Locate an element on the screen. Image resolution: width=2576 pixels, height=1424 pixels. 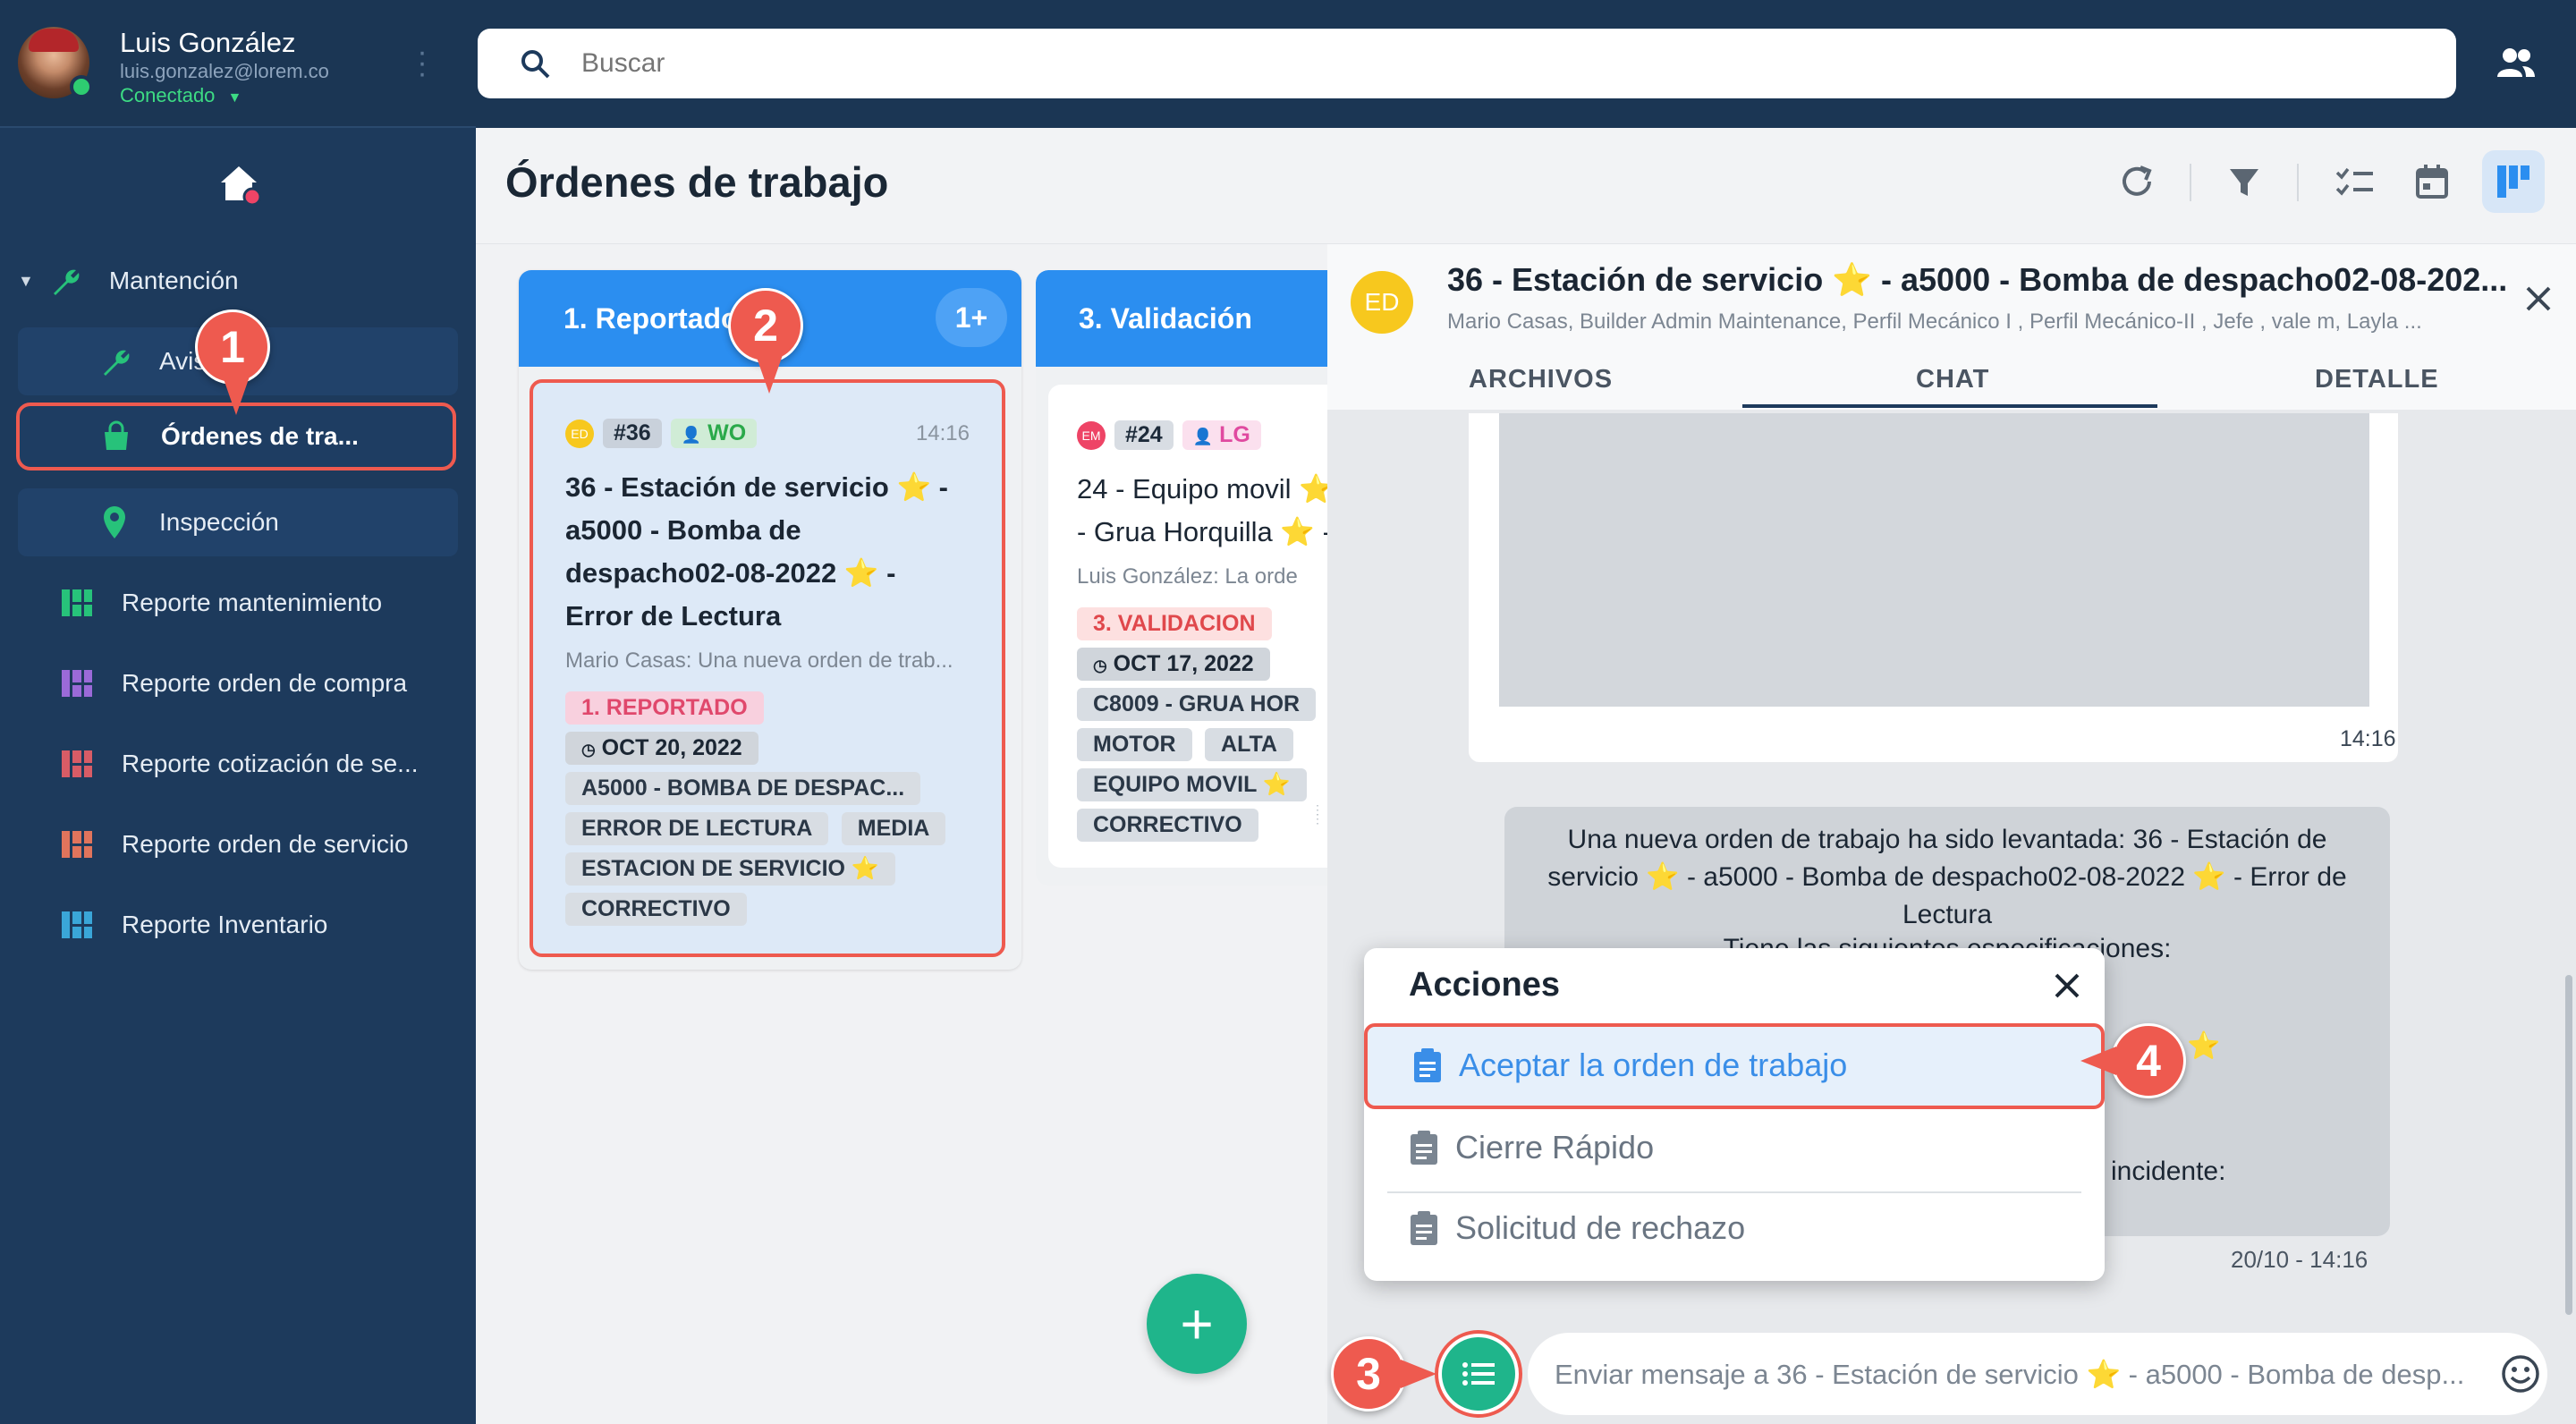
sidebar-item-reporte-mantenimiento: Reporte mantenimiento is located at coordinates (279, 603).